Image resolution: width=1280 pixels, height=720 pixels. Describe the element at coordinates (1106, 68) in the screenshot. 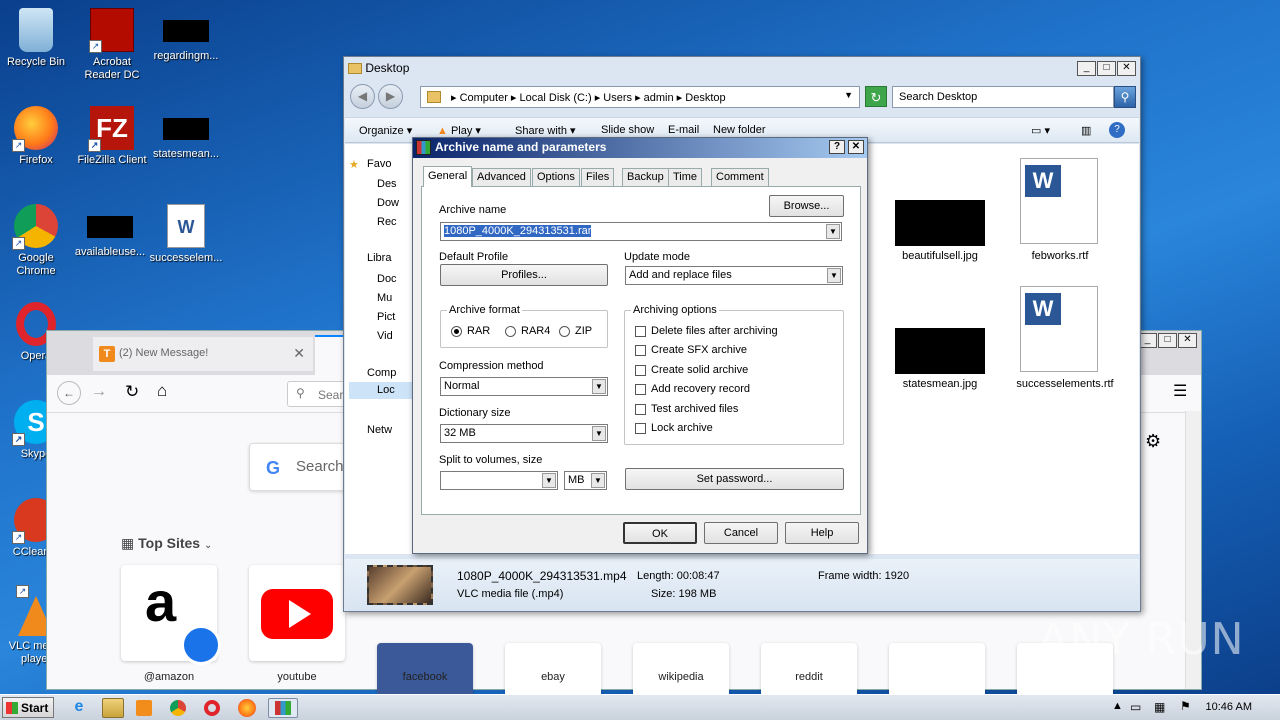

I see `maximize-icon: □` at that location.